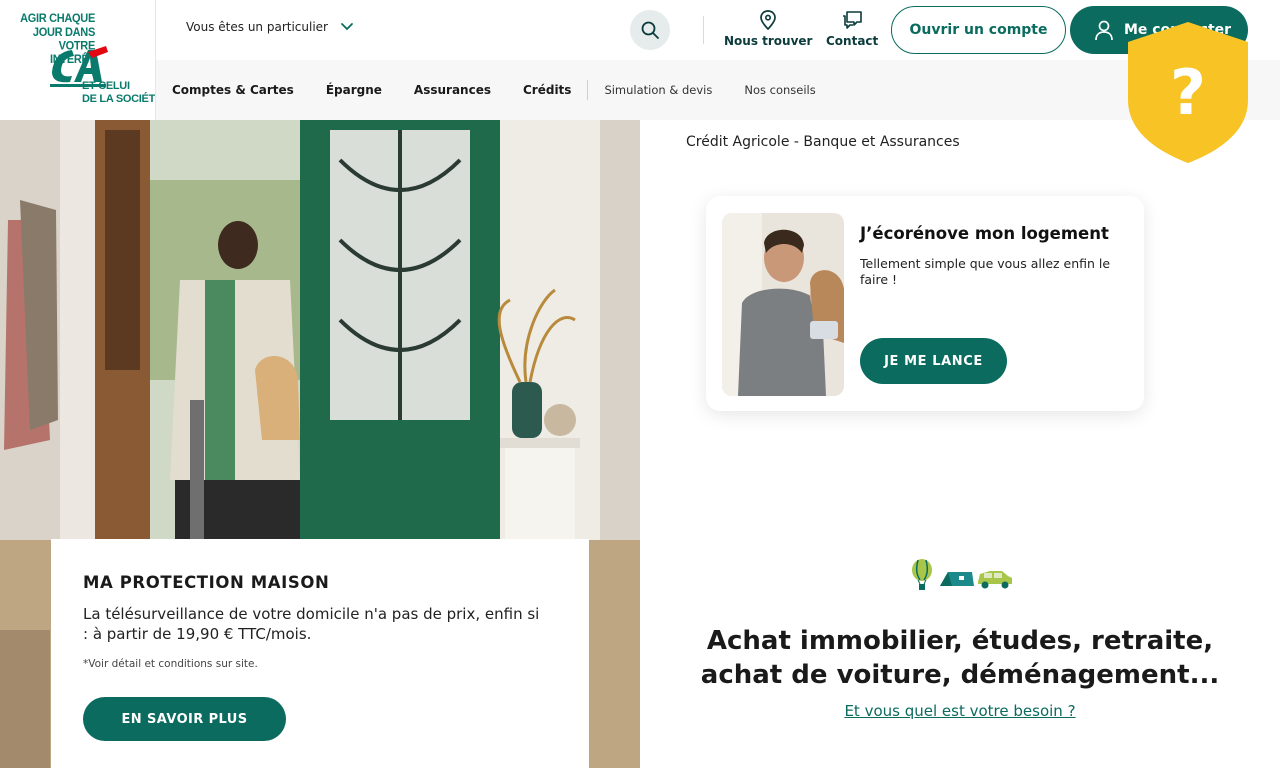  What do you see at coordinates (452, 90) in the screenshot?
I see `nav-item-assurances: Assurances` at bounding box center [452, 90].